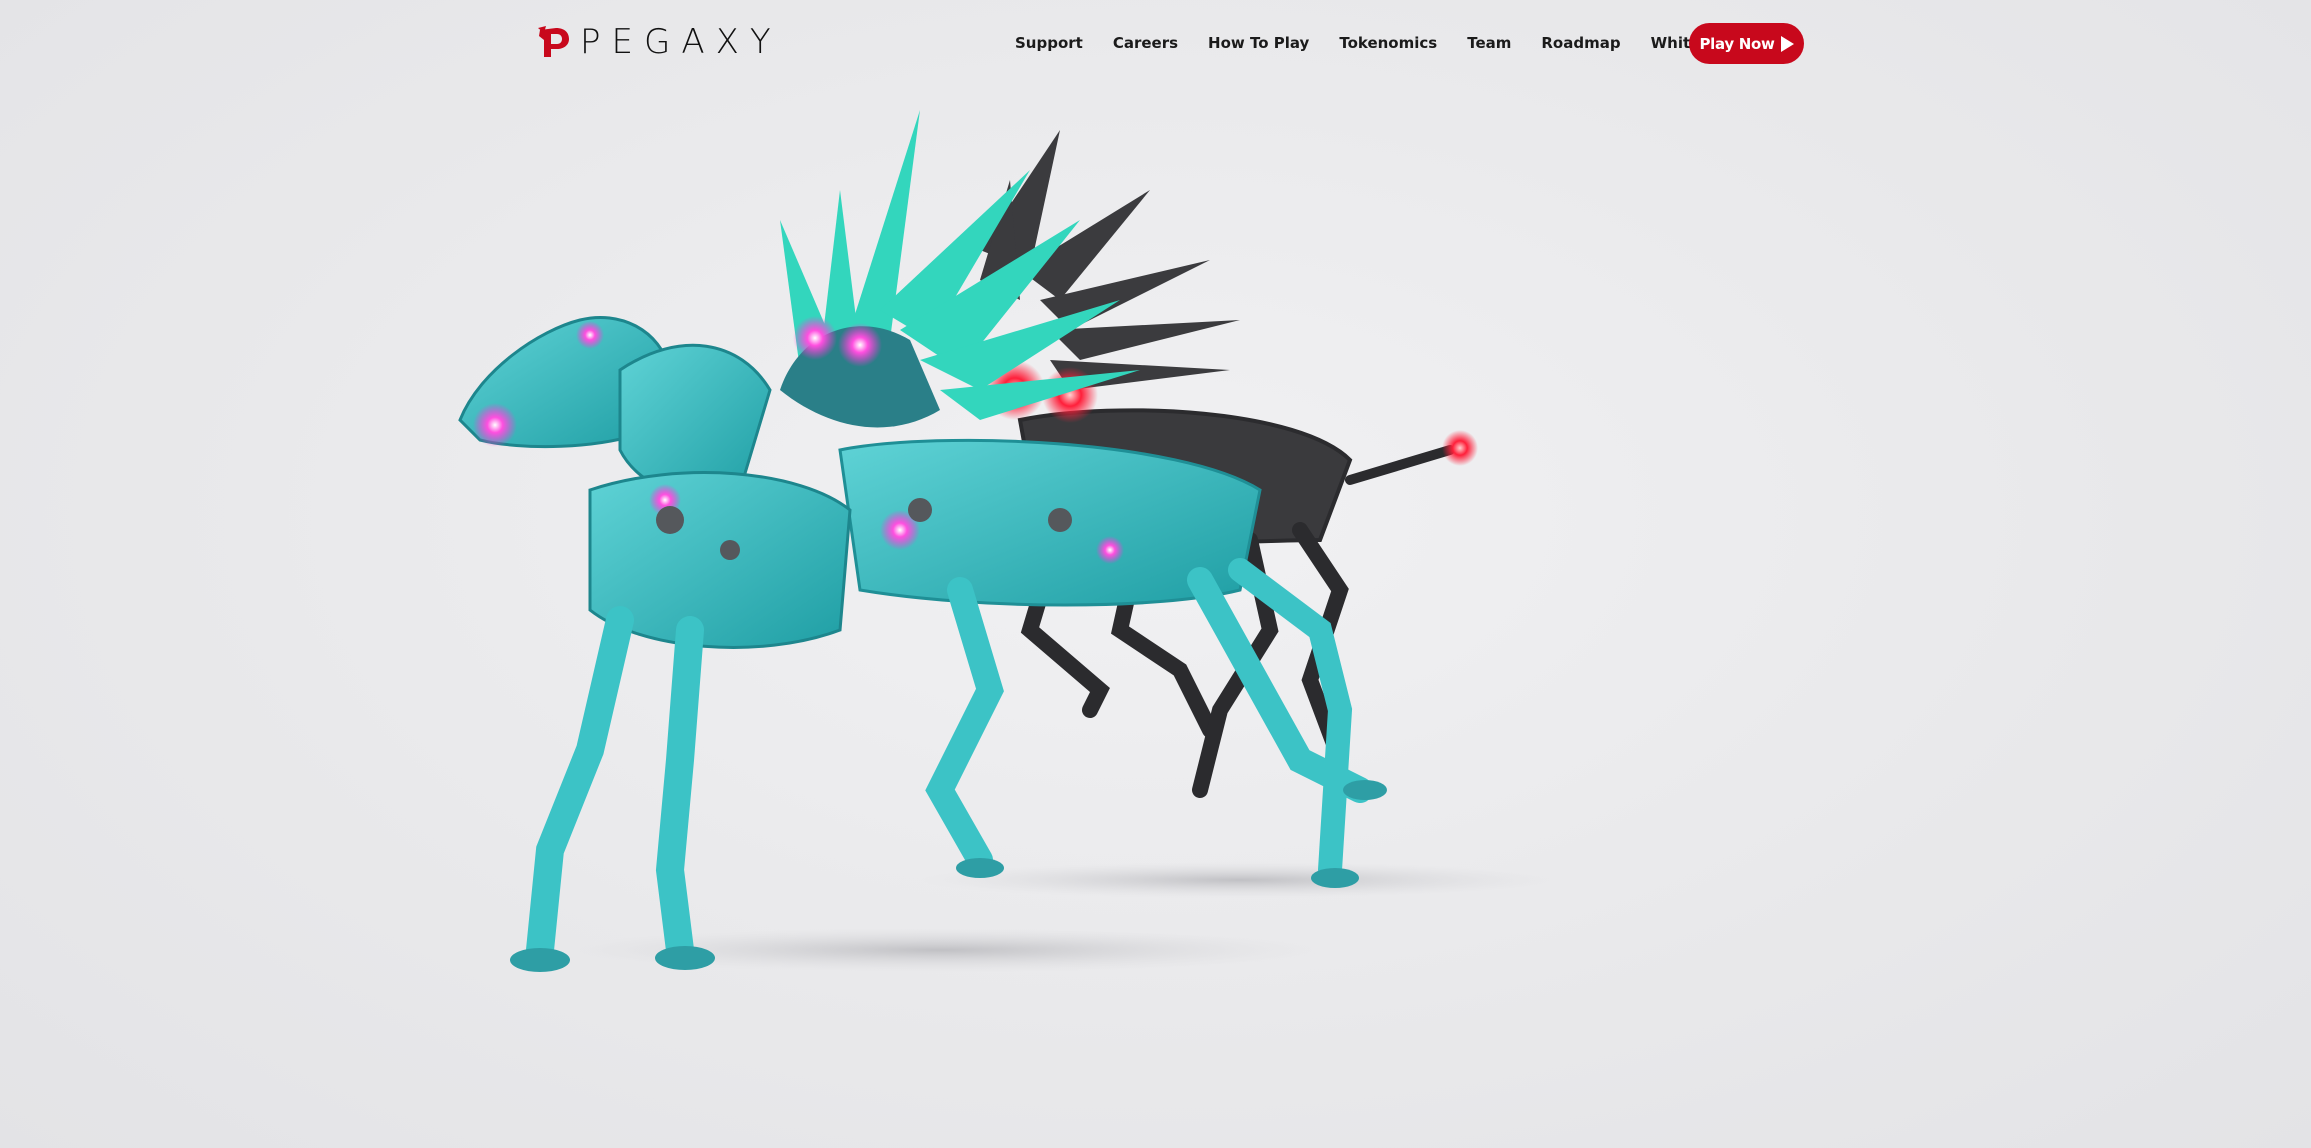  I want to click on pegaxy-logo: PEGAXY, so click(659, 42).